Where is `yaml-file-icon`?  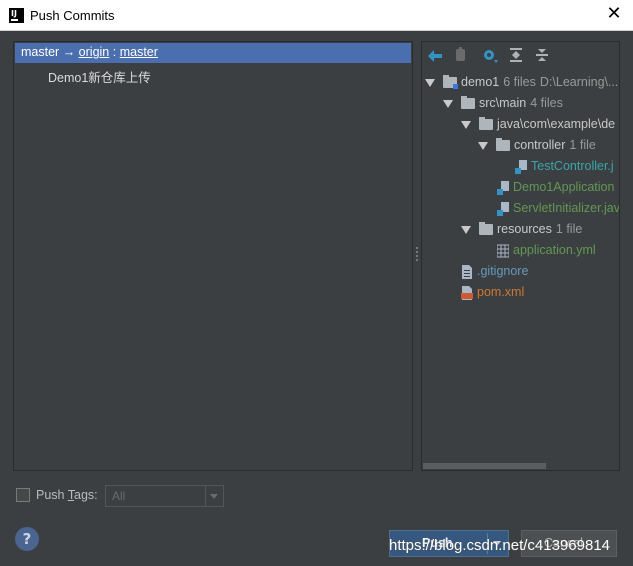
yaml-file-icon is located at coordinates (503, 251).